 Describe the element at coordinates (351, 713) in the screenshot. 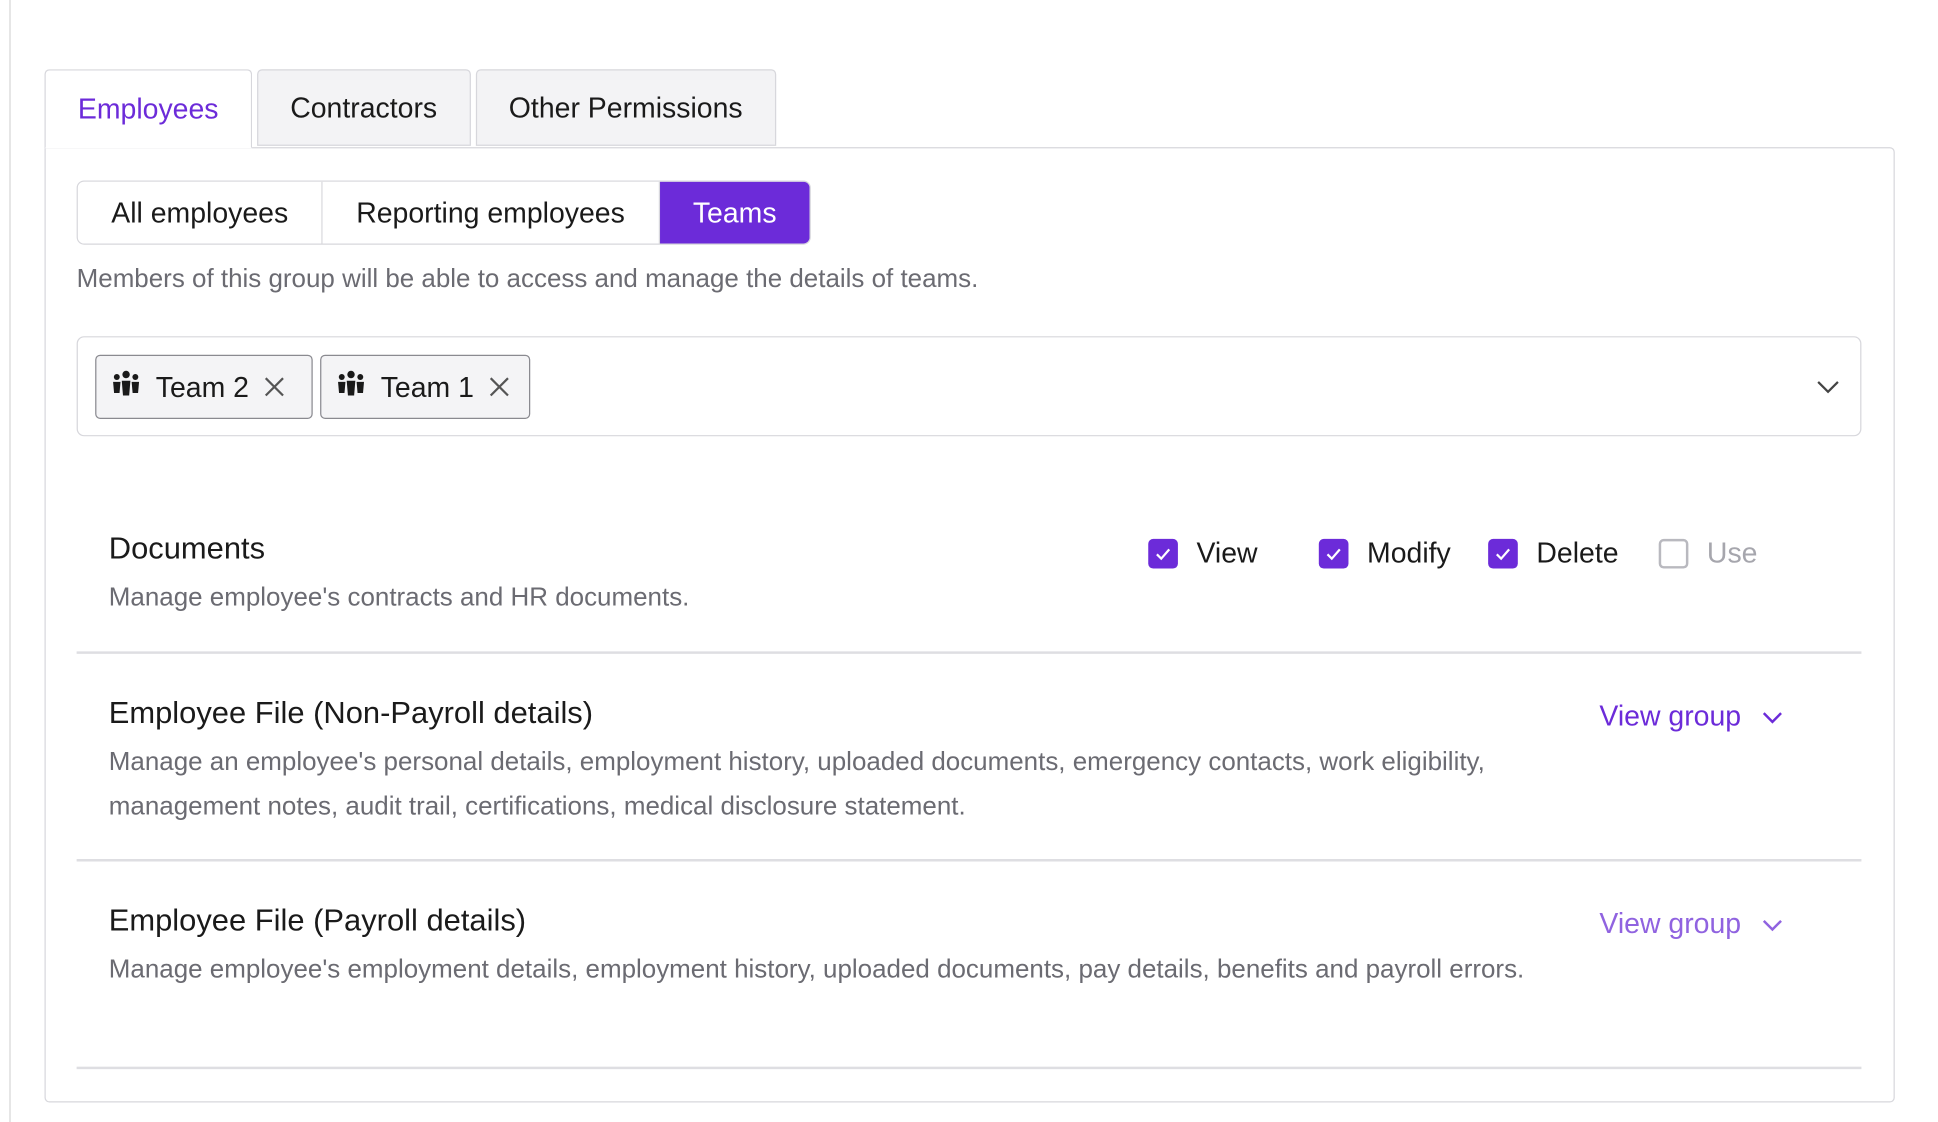

I see `permission-title-non-payroll: Employee File (Non-Payroll details)` at that location.